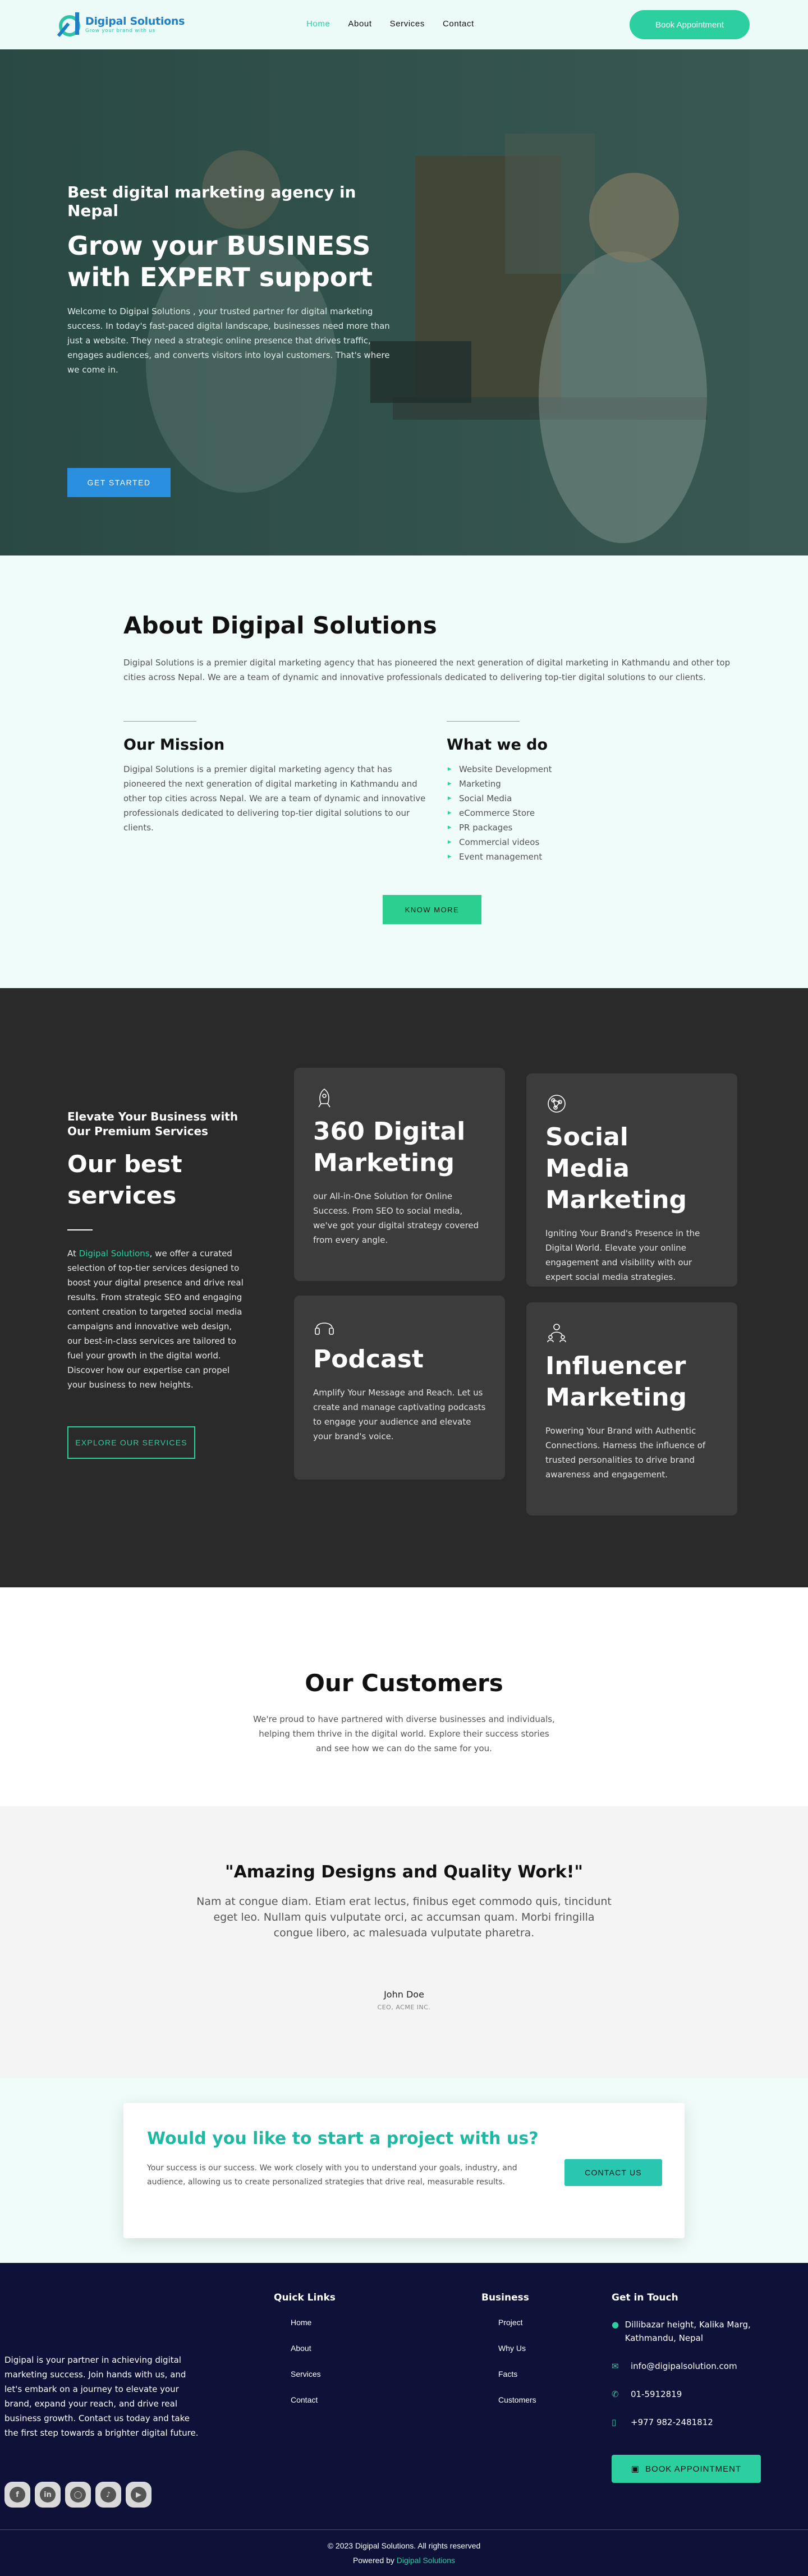 This screenshot has width=808, height=2576. Describe the element at coordinates (615, 2394) in the screenshot. I see `phone-icon: ✆` at that location.